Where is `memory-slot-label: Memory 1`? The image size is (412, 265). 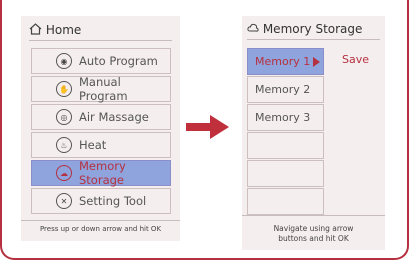 memory-slot-label: Memory 1 is located at coordinates (283, 61).